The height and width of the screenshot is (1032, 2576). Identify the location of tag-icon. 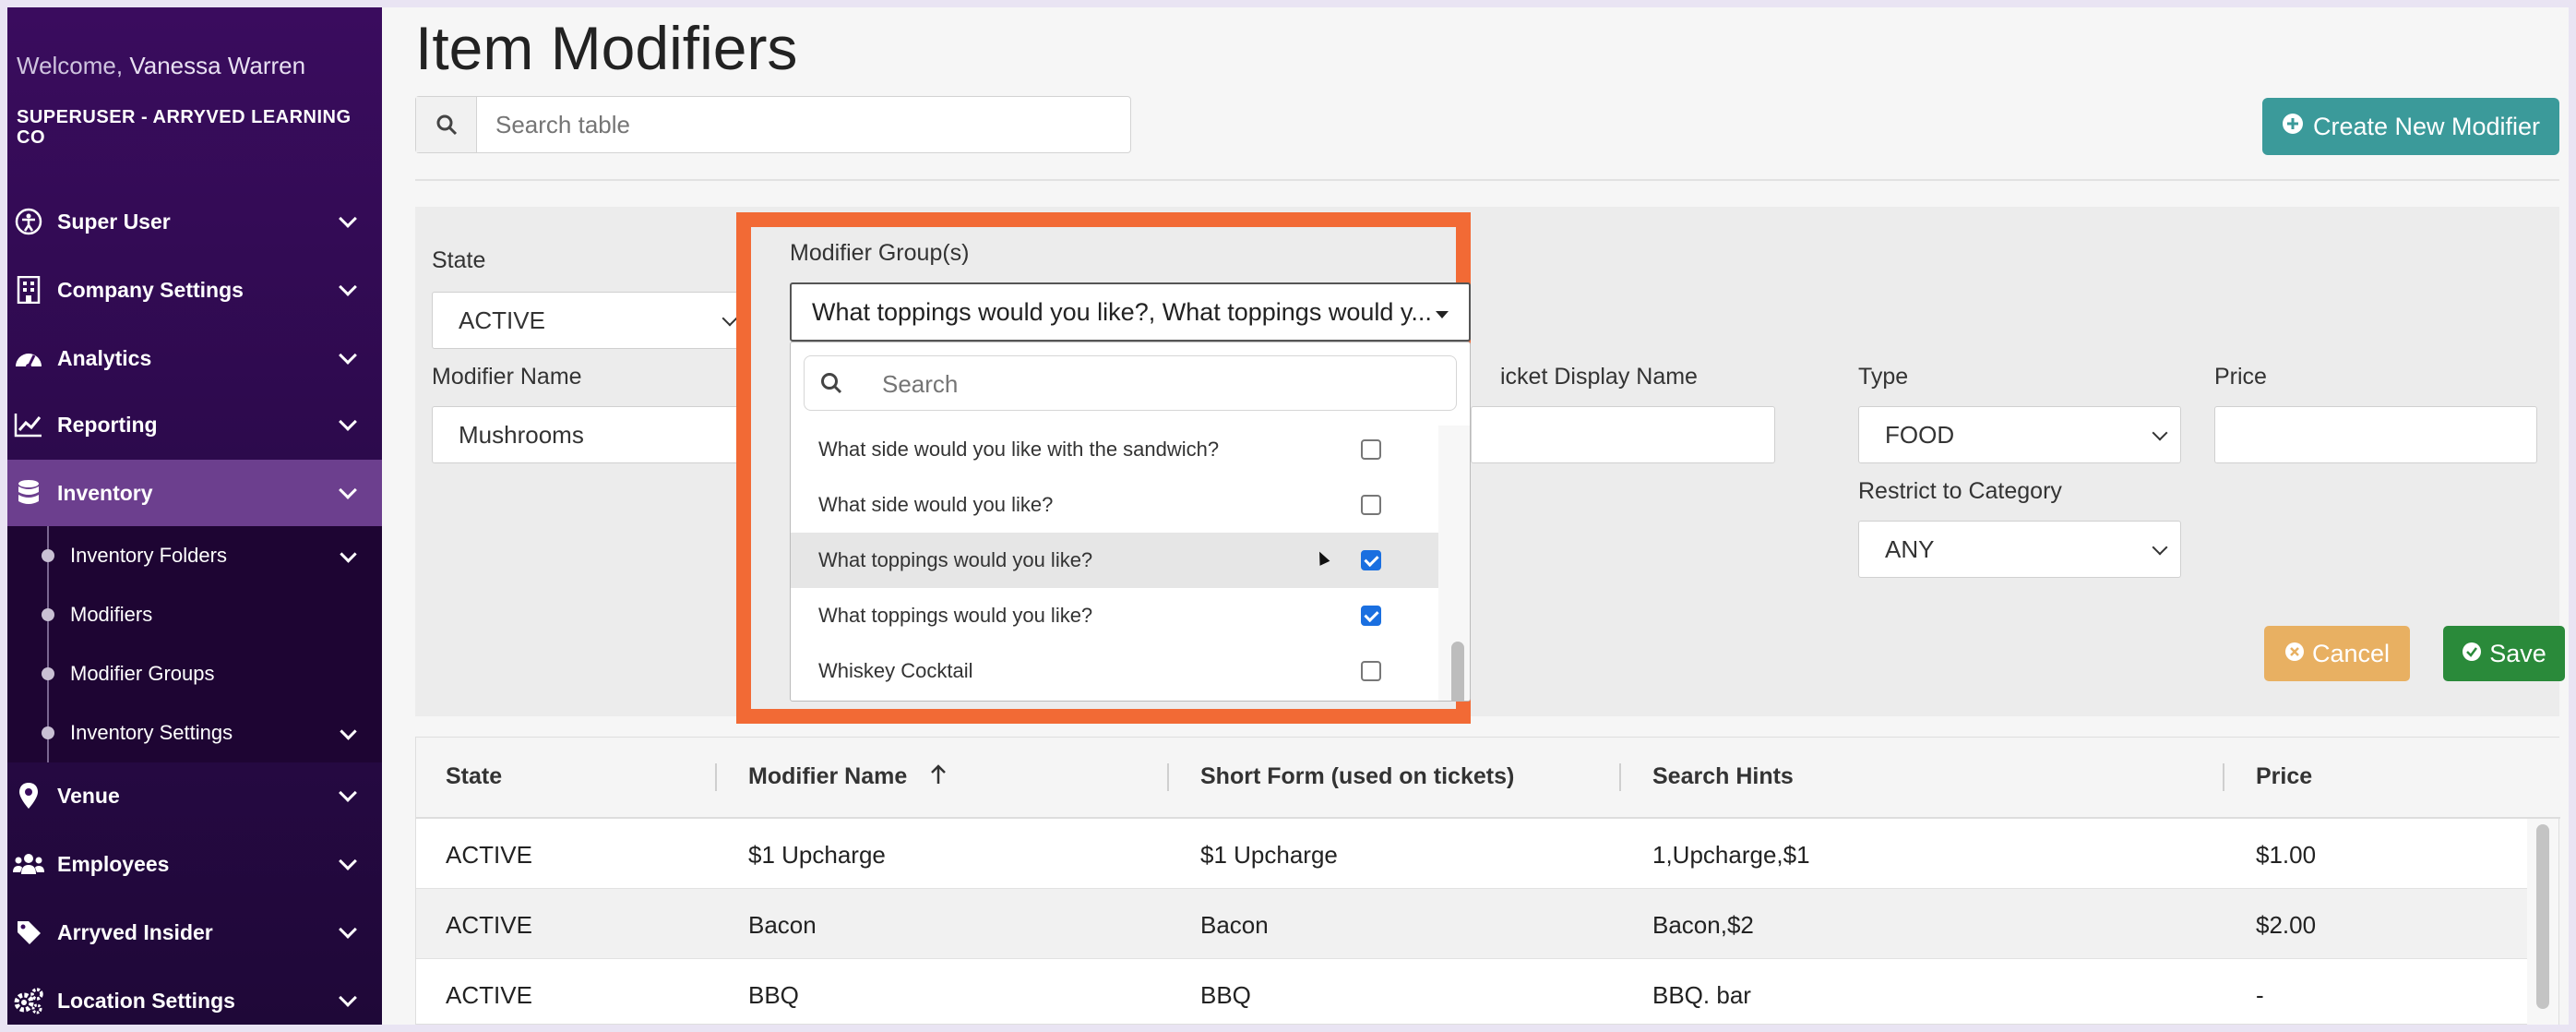
(28, 932).